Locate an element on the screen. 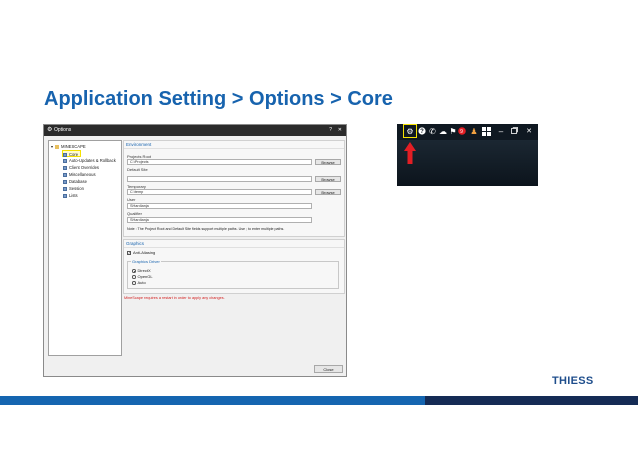 Image resolution: width=638 pixels, height=451 pixels. radio-selected-icon is located at coordinates (134, 271).